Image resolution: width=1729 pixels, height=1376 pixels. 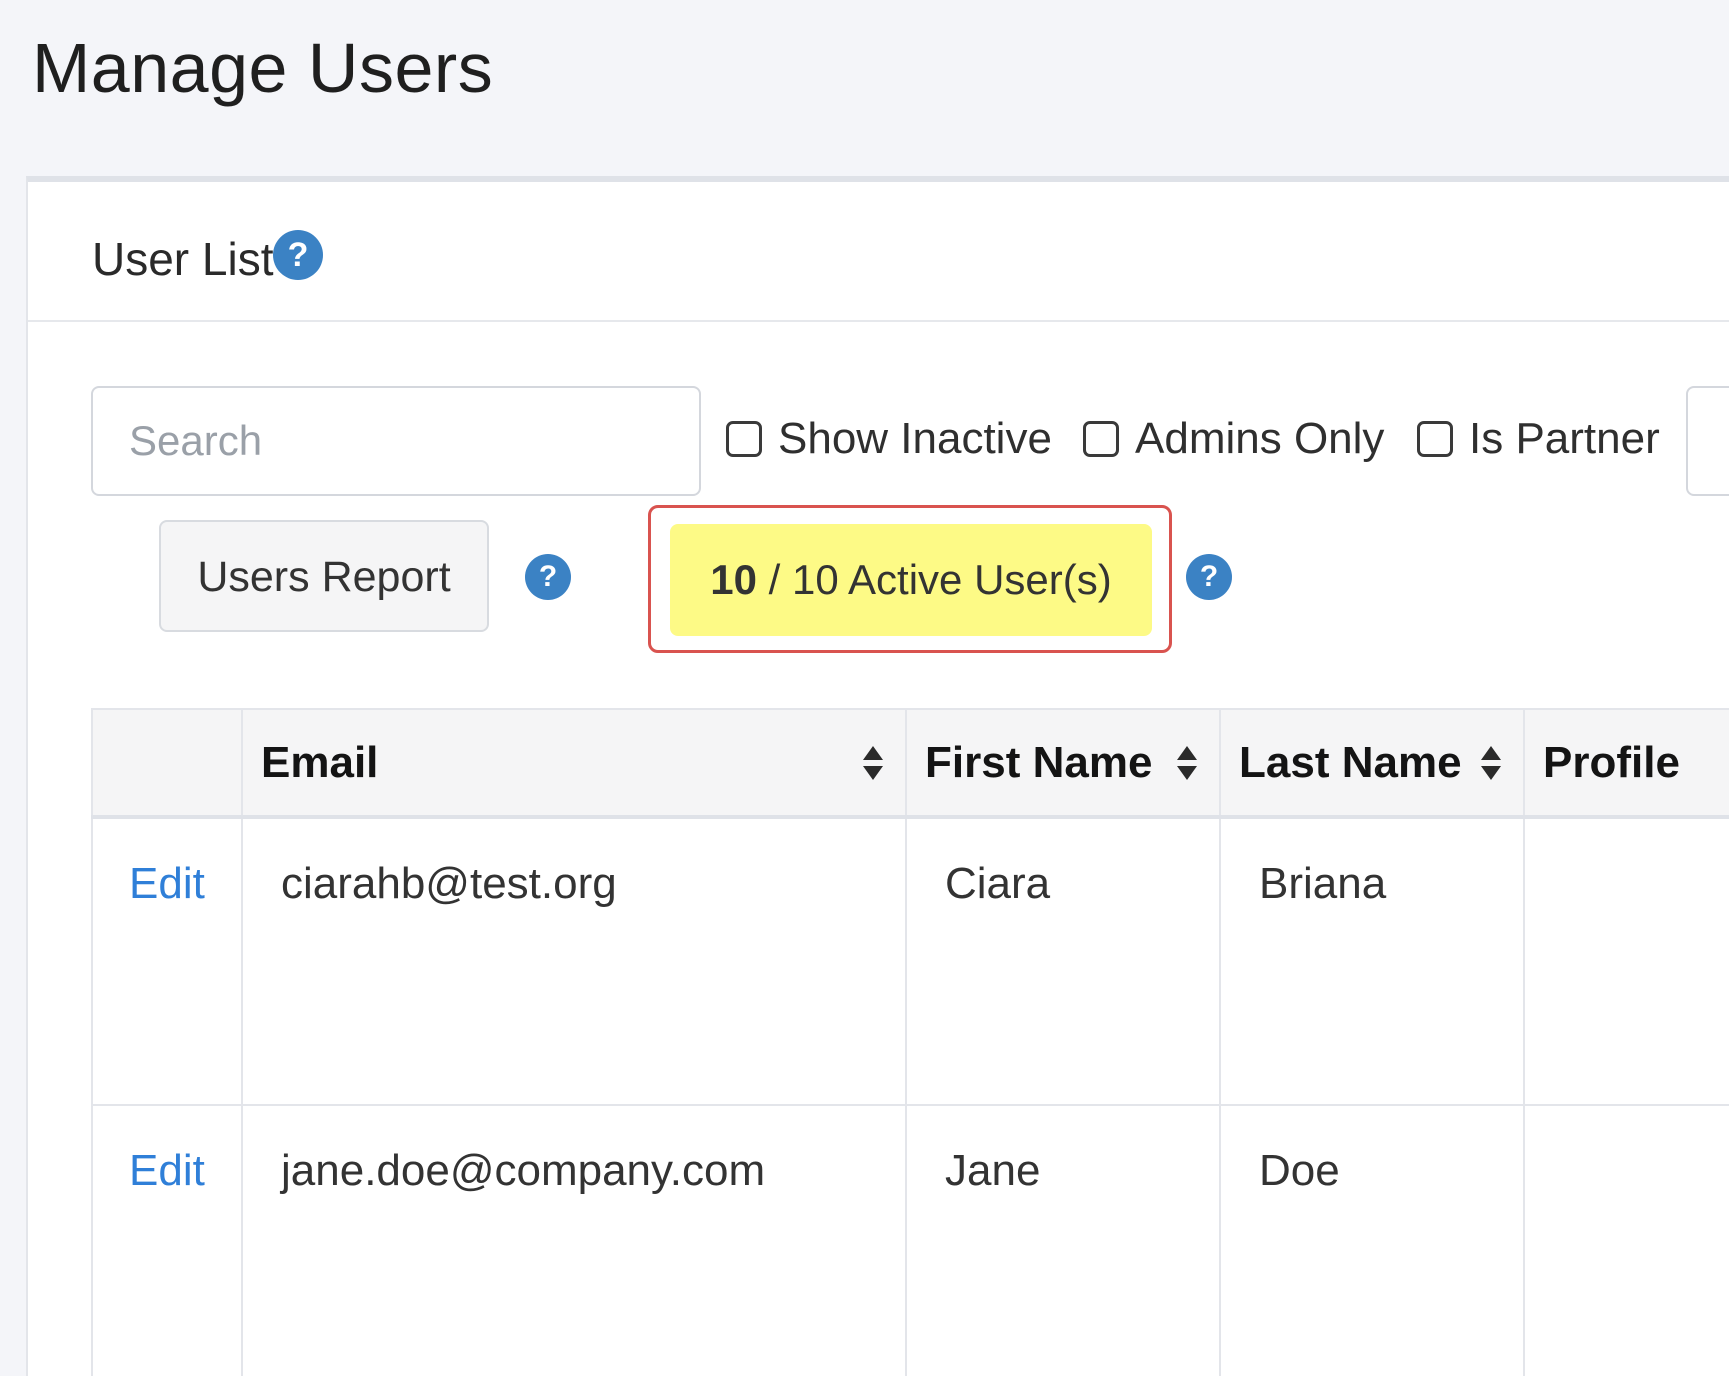 I want to click on show-inactive-box, so click(x=744, y=439).